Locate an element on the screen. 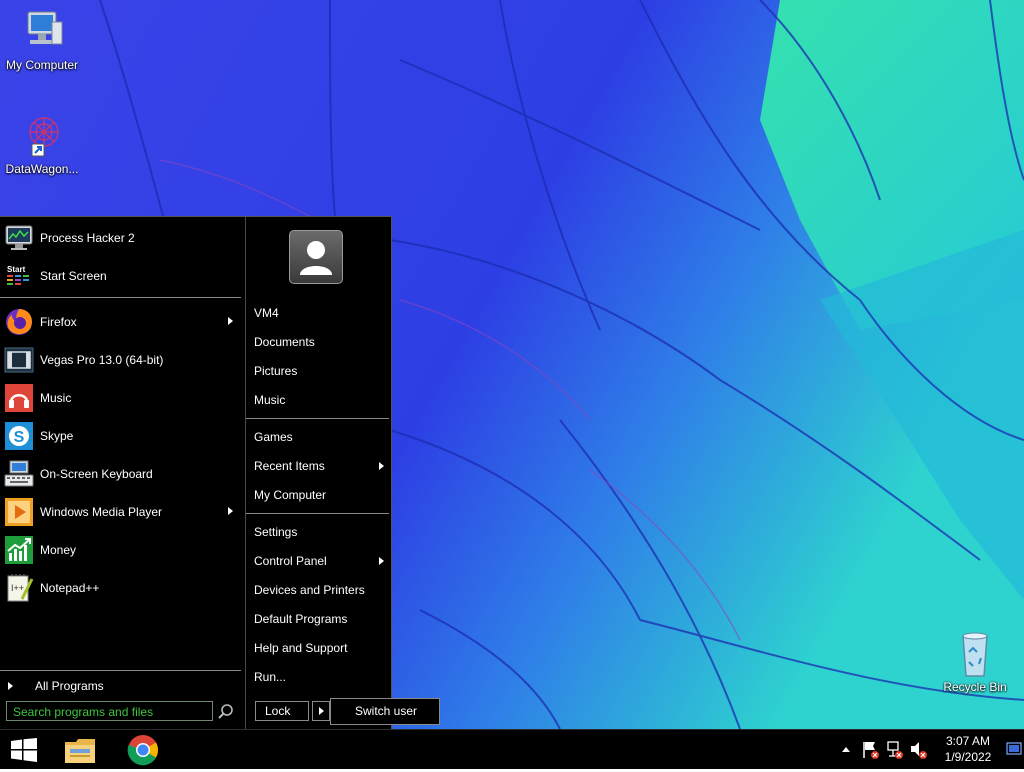 The image size is (1024, 772). recent-item-windows-media-player: Windows Media Player is located at coordinates (121, 512).